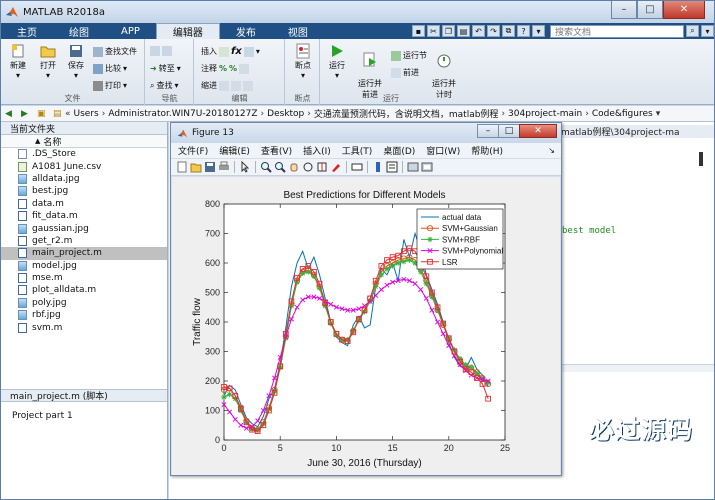  I want to click on file-list-item: get_r2.m, so click(84, 241).